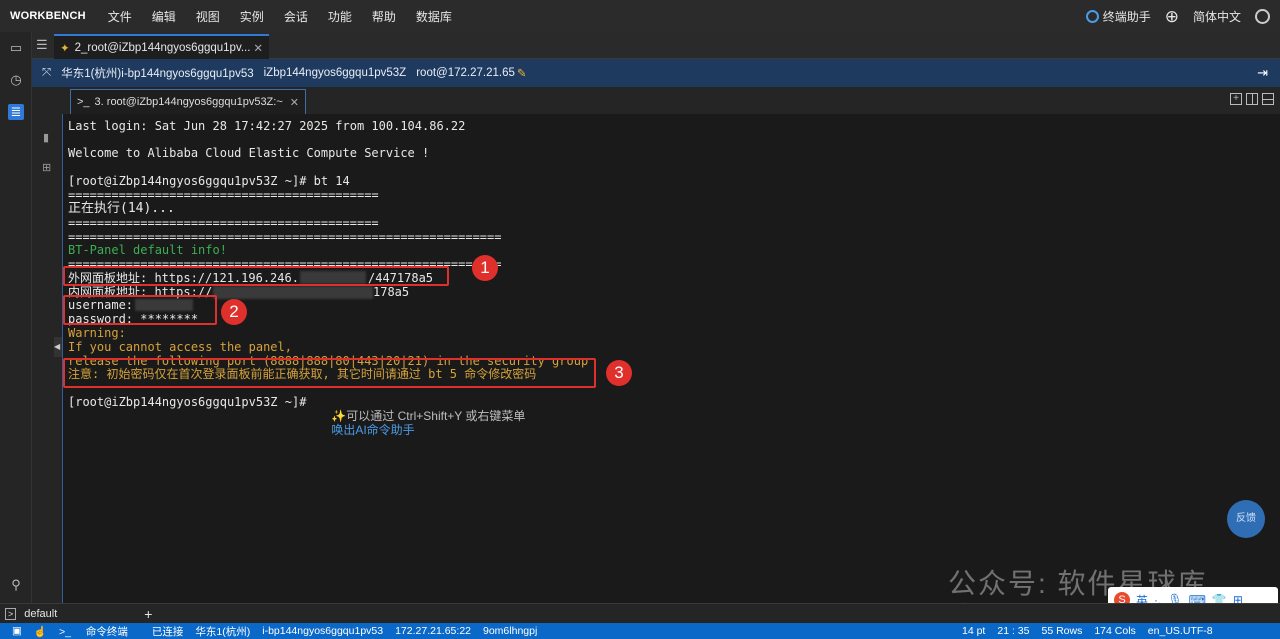 The image size is (1280, 639). What do you see at coordinates (16, 327) in the screenshot?
I see `activity-sidebar: ▭ ◷ ≣ ⚲` at bounding box center [16, 327].